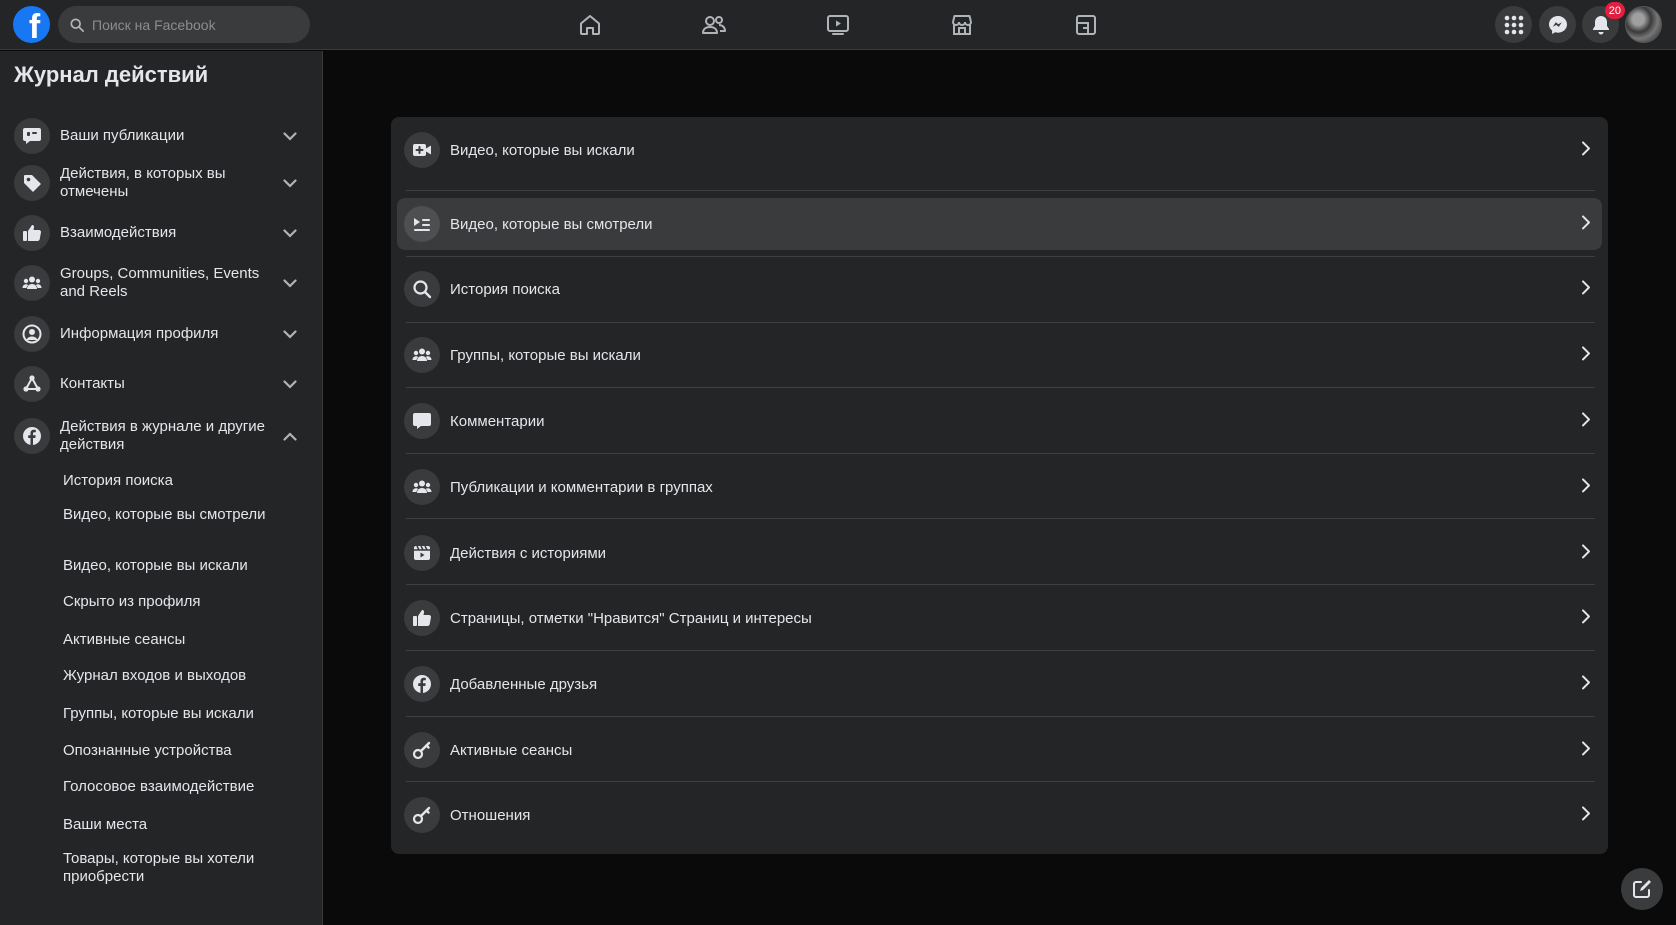 This screenshot has width=1676, height=925. I want to click on nav-home, so click(590, 25).